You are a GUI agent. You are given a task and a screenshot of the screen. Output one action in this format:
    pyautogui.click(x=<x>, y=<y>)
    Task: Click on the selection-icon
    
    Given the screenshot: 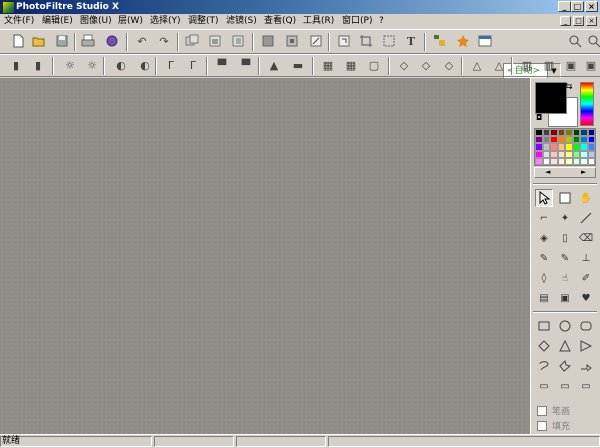 What is the action you would take?
    pyautogui.click(x=389, y=41)
    